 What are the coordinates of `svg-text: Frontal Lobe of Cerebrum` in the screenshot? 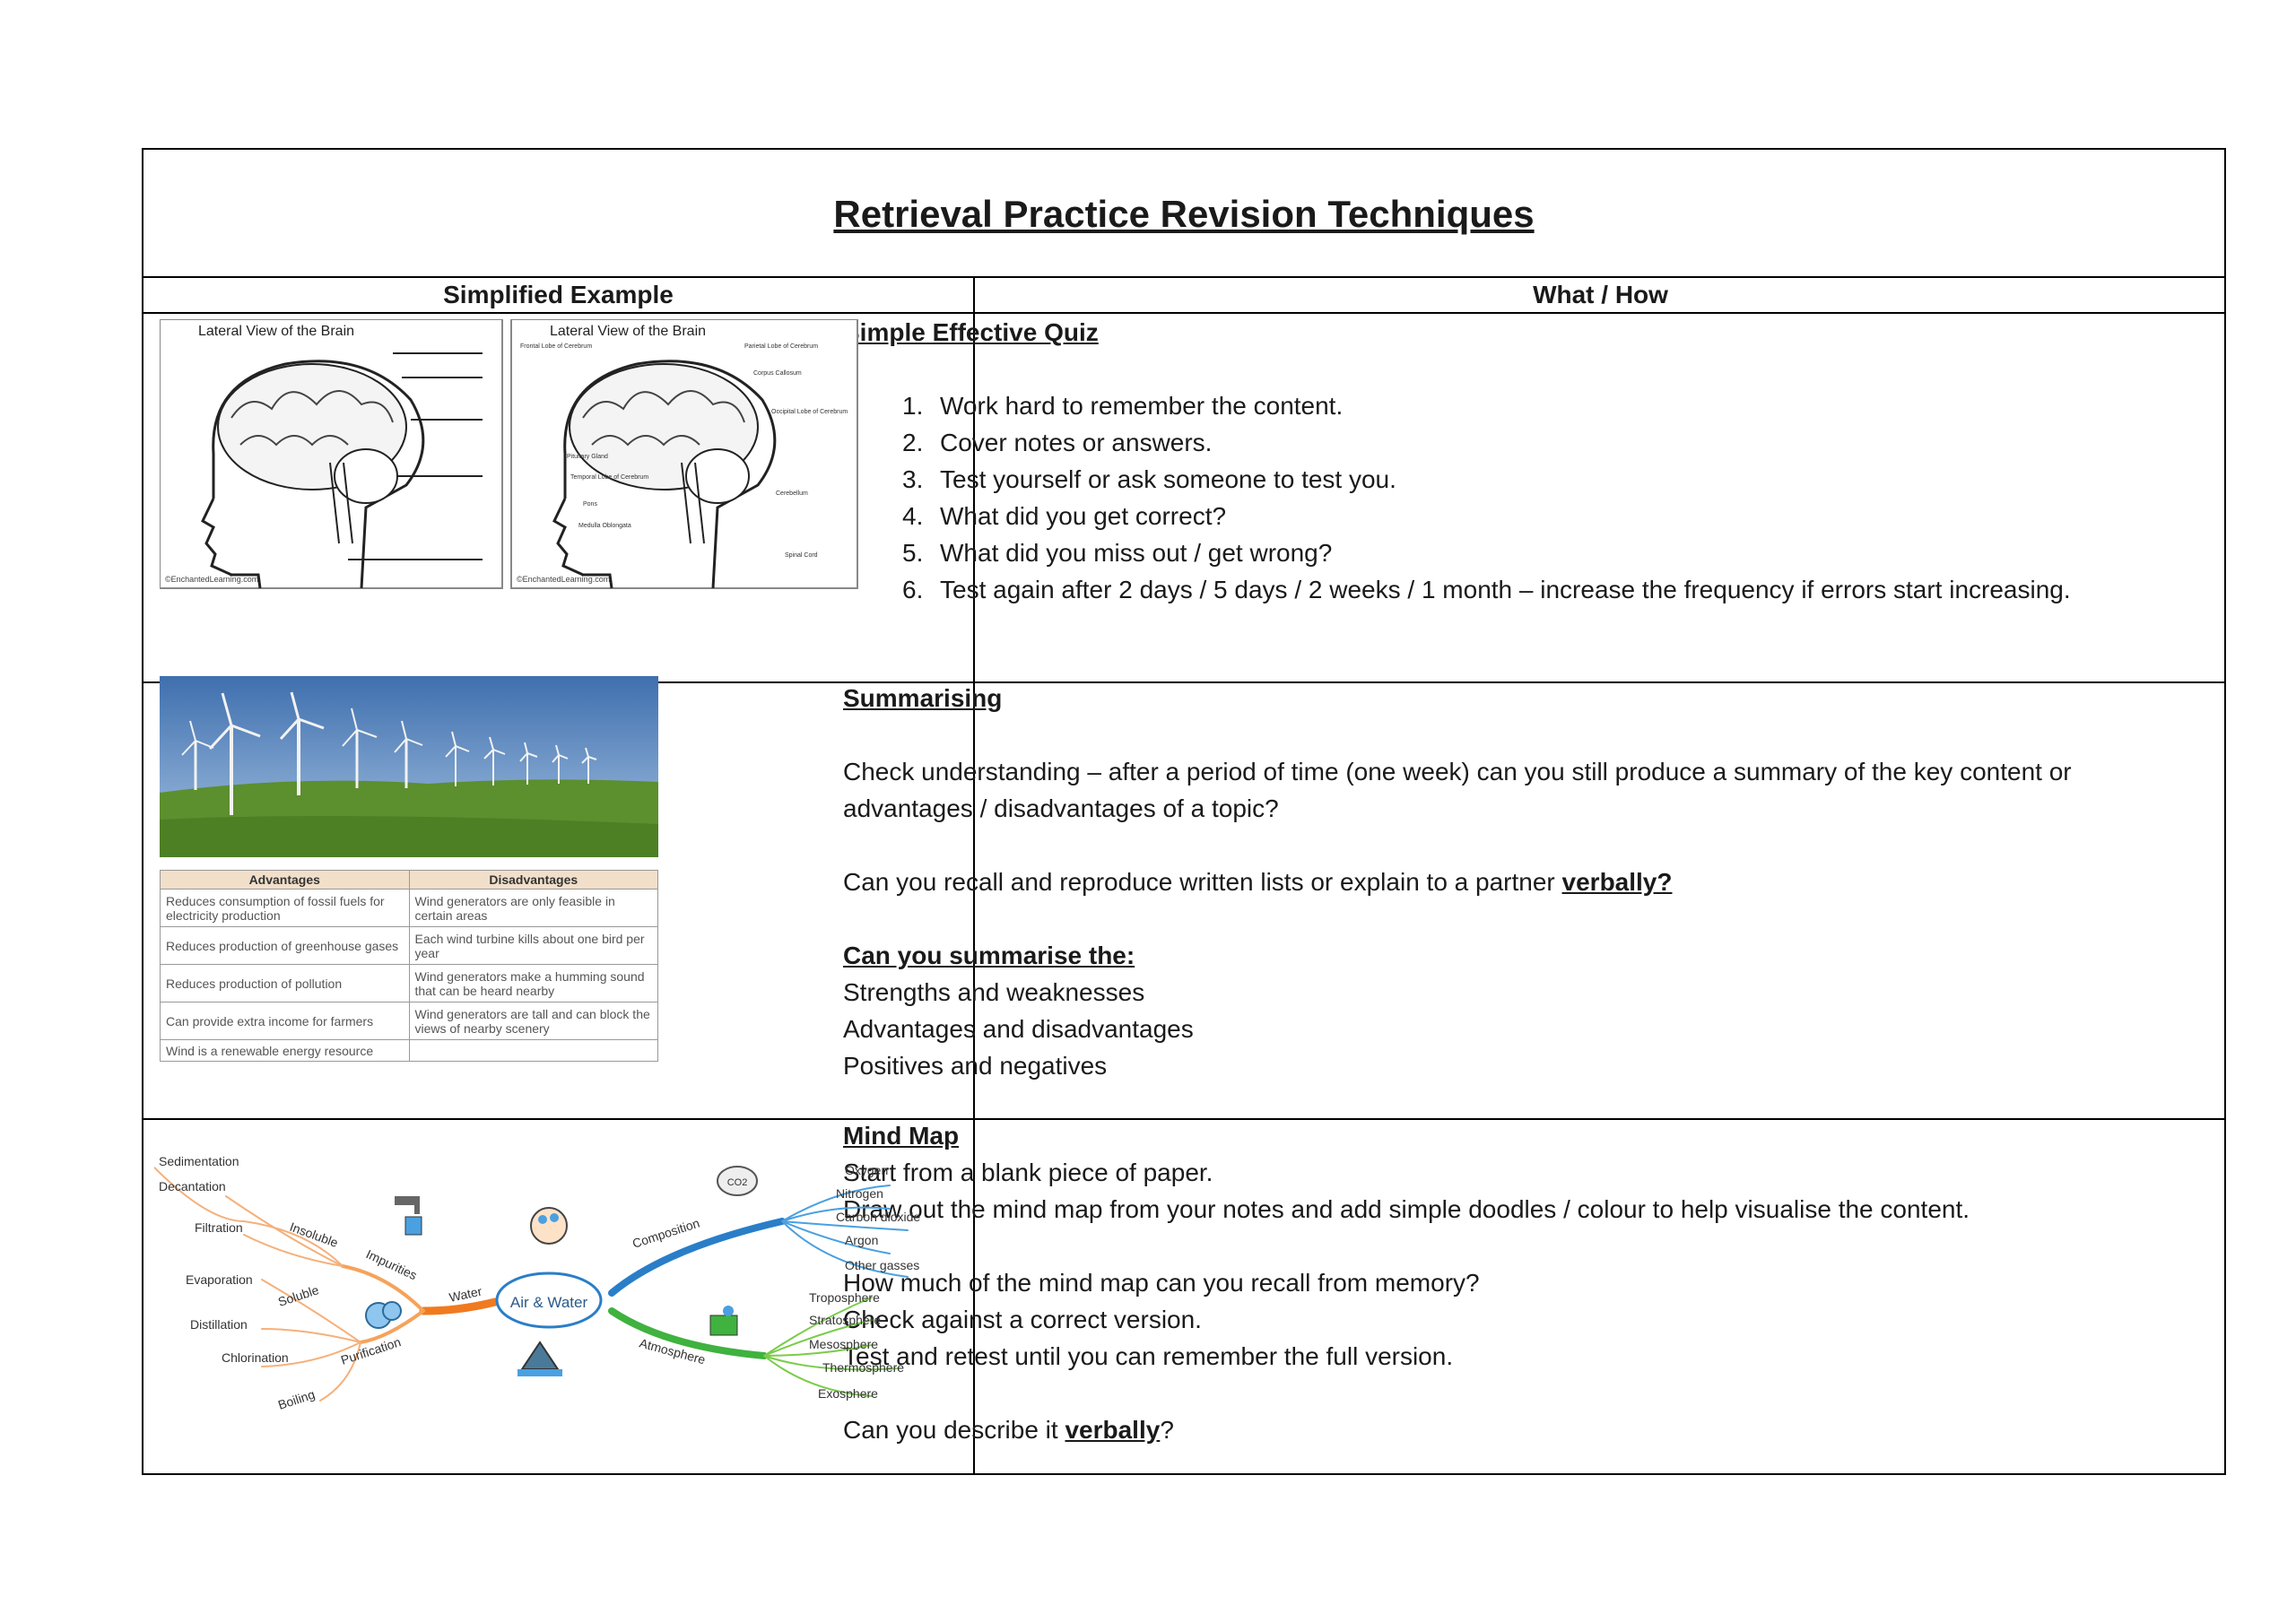 It's located at (556, 346).